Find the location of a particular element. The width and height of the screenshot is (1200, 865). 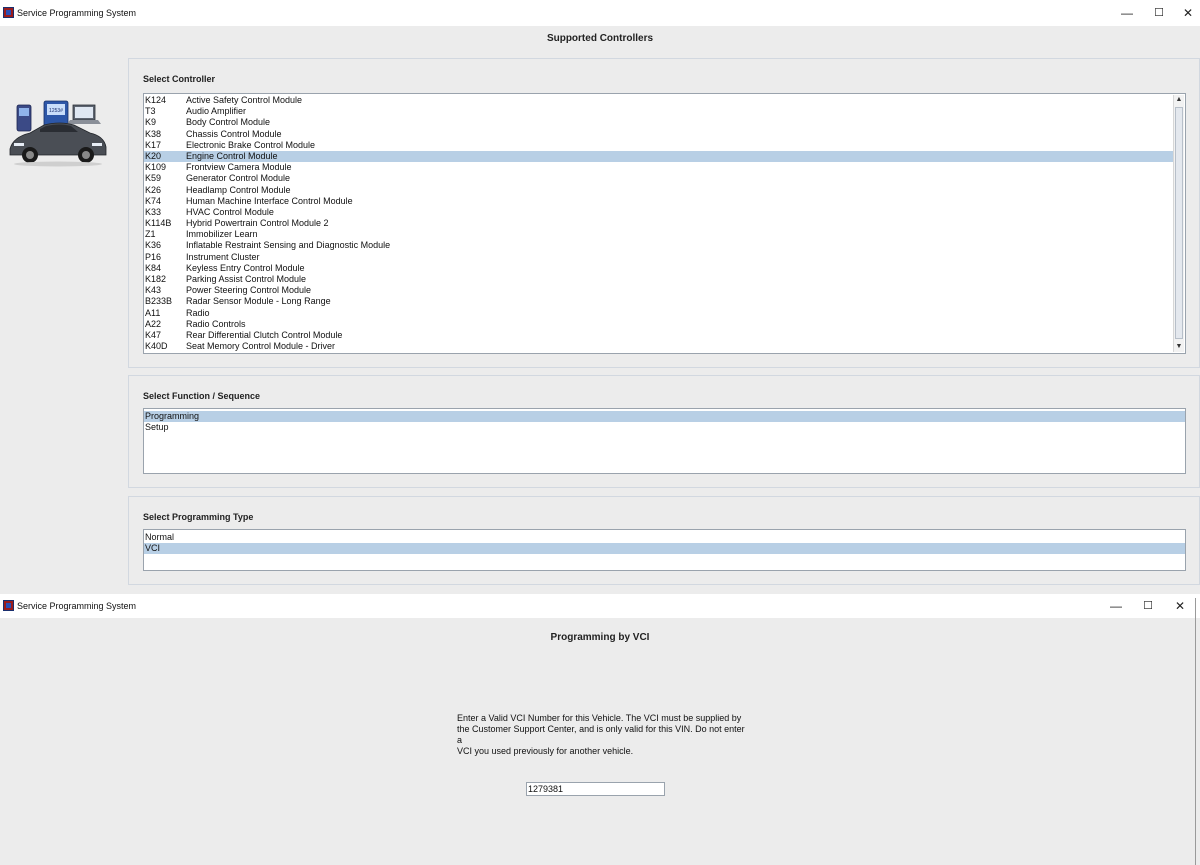

controller-row: K20 Engine Control Module is located at coordinates (658, 156).